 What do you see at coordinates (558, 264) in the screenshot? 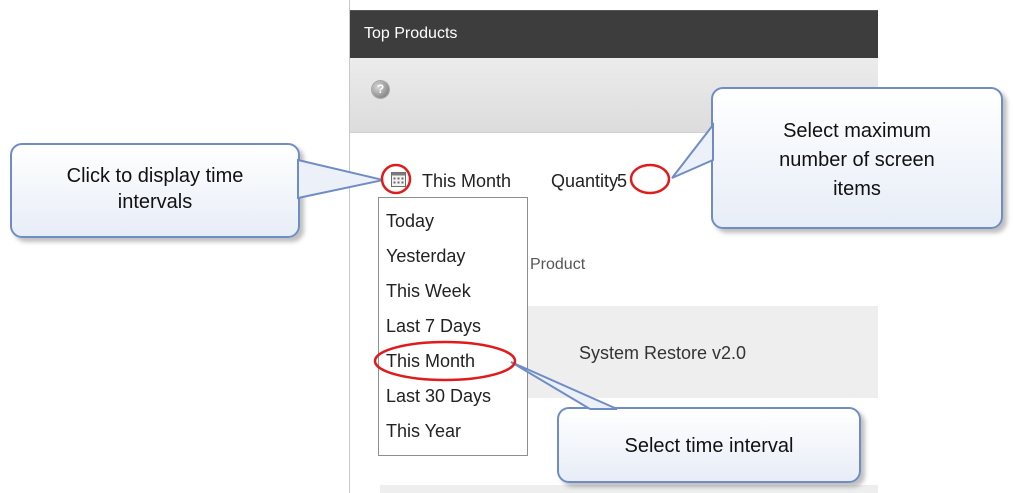
I see `column-header-product: Product` at bounding box center [558, 264].